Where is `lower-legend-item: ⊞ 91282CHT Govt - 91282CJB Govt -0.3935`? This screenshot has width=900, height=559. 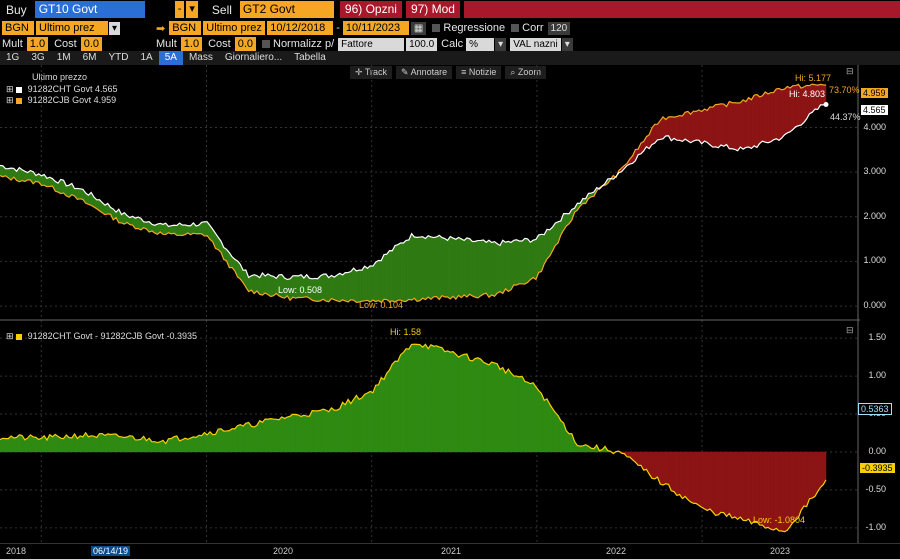 lower-legend-item: ⊞ 91282CHT Govt - 91282CJB Govt -0.3935 is located at coordinates (101, 336).